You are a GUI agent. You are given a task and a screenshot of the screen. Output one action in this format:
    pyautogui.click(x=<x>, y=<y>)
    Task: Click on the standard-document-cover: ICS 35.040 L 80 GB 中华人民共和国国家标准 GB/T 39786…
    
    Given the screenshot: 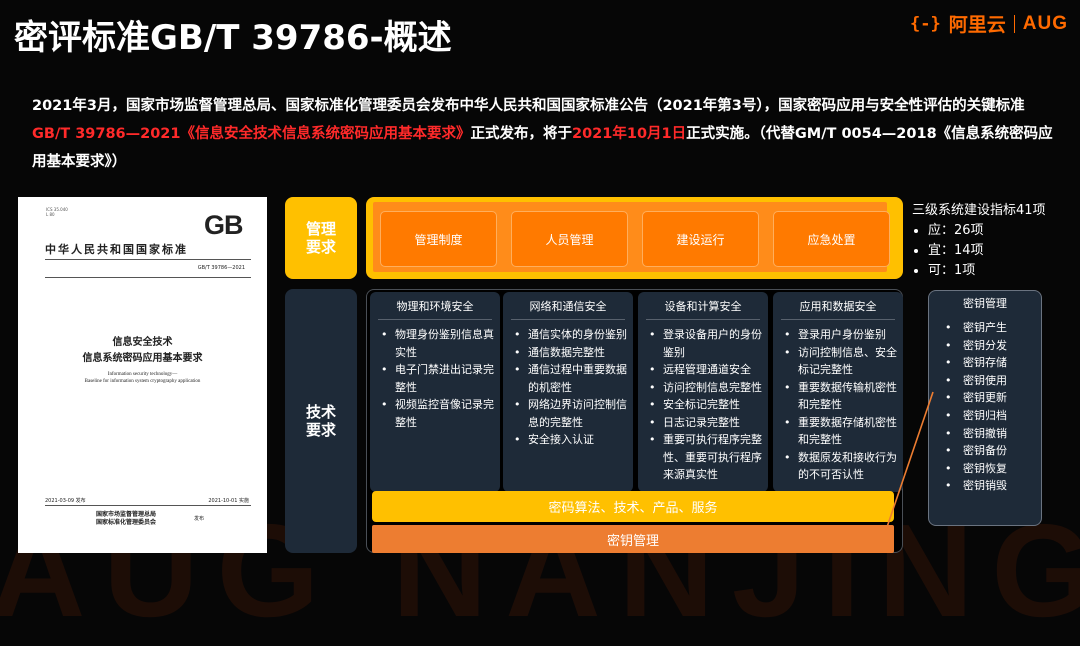 What is the action you would take?
    pyautogui.click(x=142, y=375)
    